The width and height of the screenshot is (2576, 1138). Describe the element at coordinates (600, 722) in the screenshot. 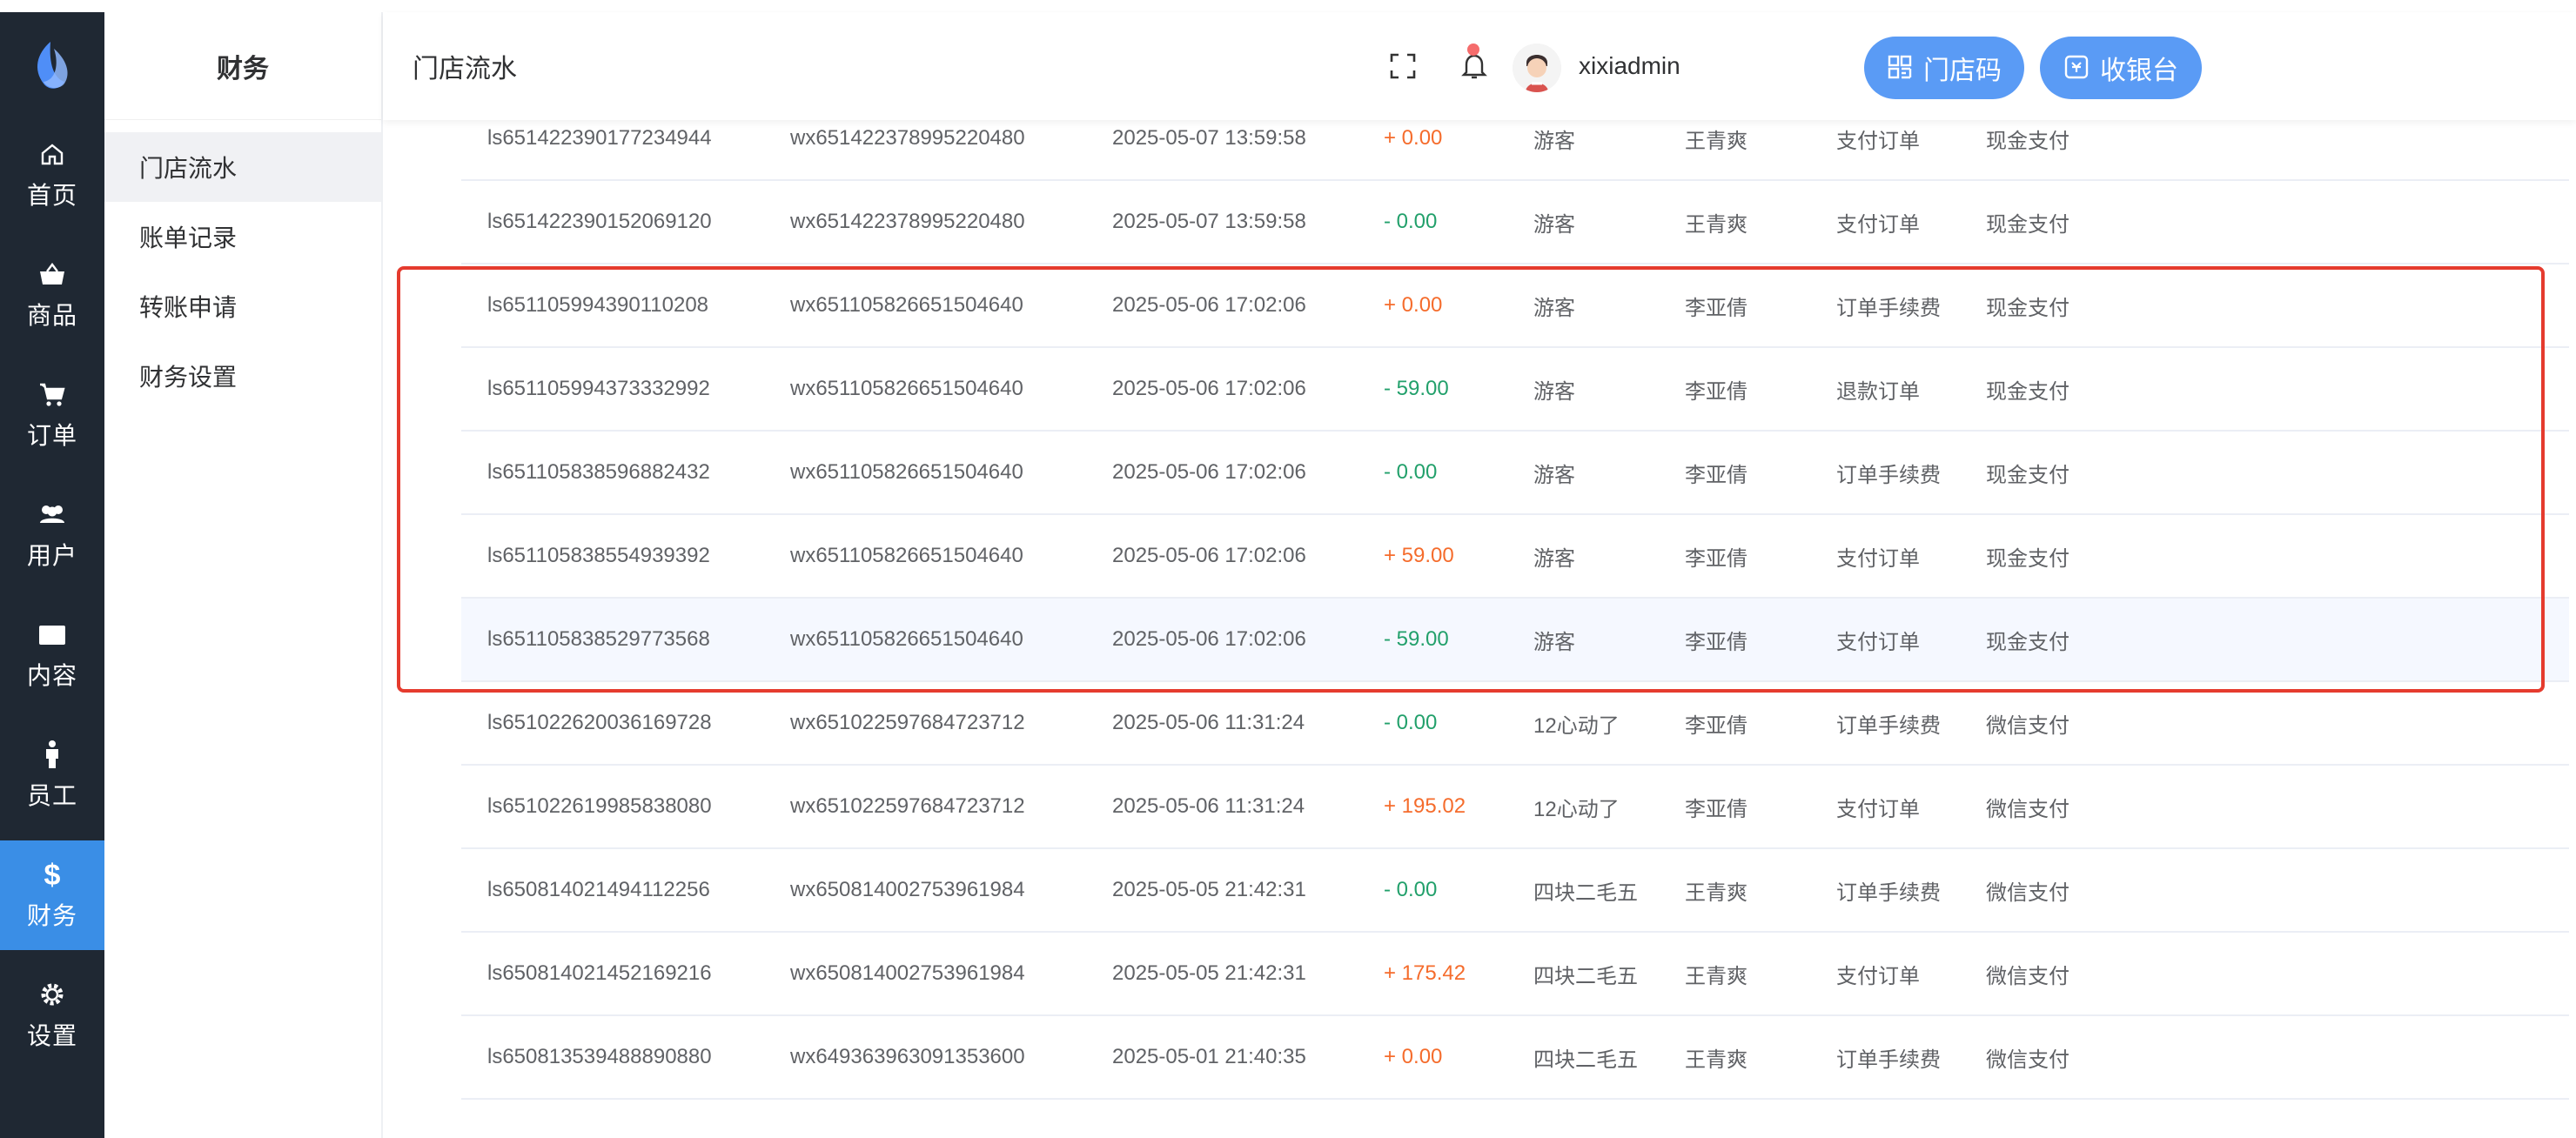

I see `transaction-id-cell: ls651022620036169728` at that location.